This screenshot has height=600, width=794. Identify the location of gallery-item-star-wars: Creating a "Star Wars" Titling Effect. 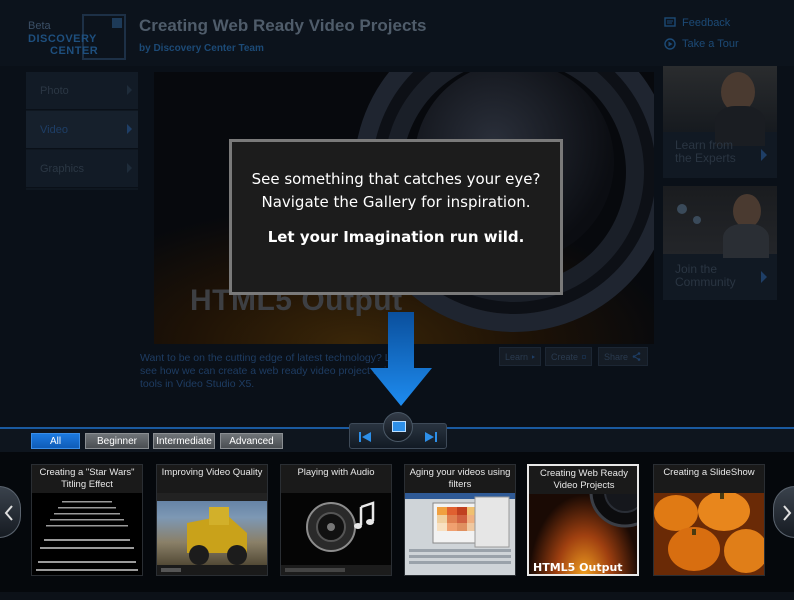
(87, 520).